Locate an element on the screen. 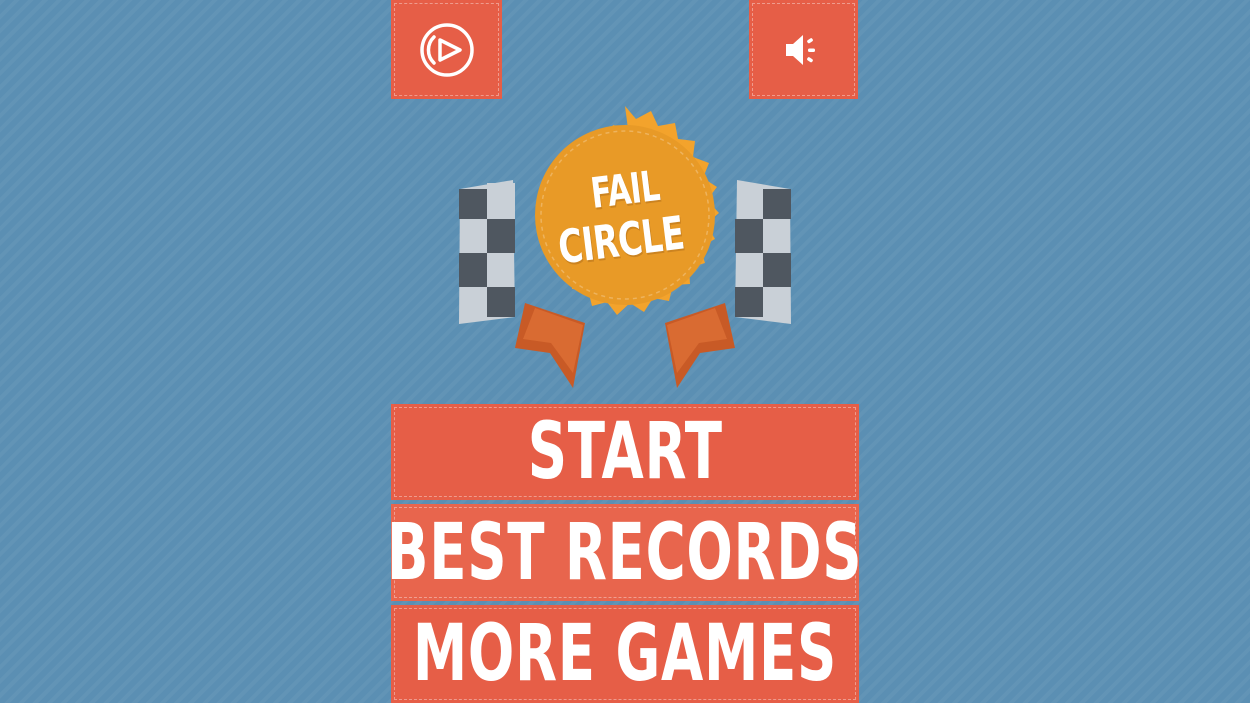  more-games-label: MORE GAMES is located at coordinates (625, 654).